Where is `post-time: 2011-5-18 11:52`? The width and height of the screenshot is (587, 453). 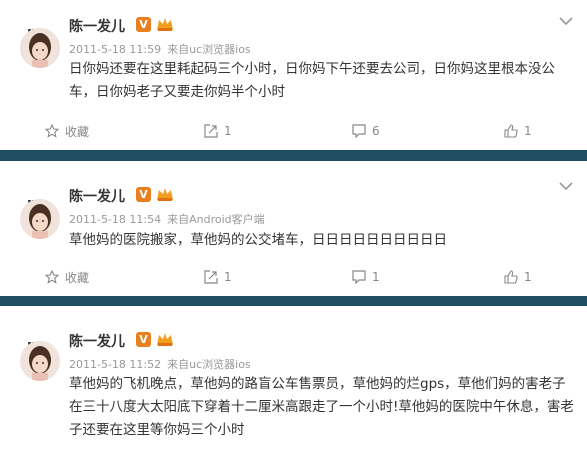 post-time: 2011-5-18 11:52 is located at coordinates (115, 364).